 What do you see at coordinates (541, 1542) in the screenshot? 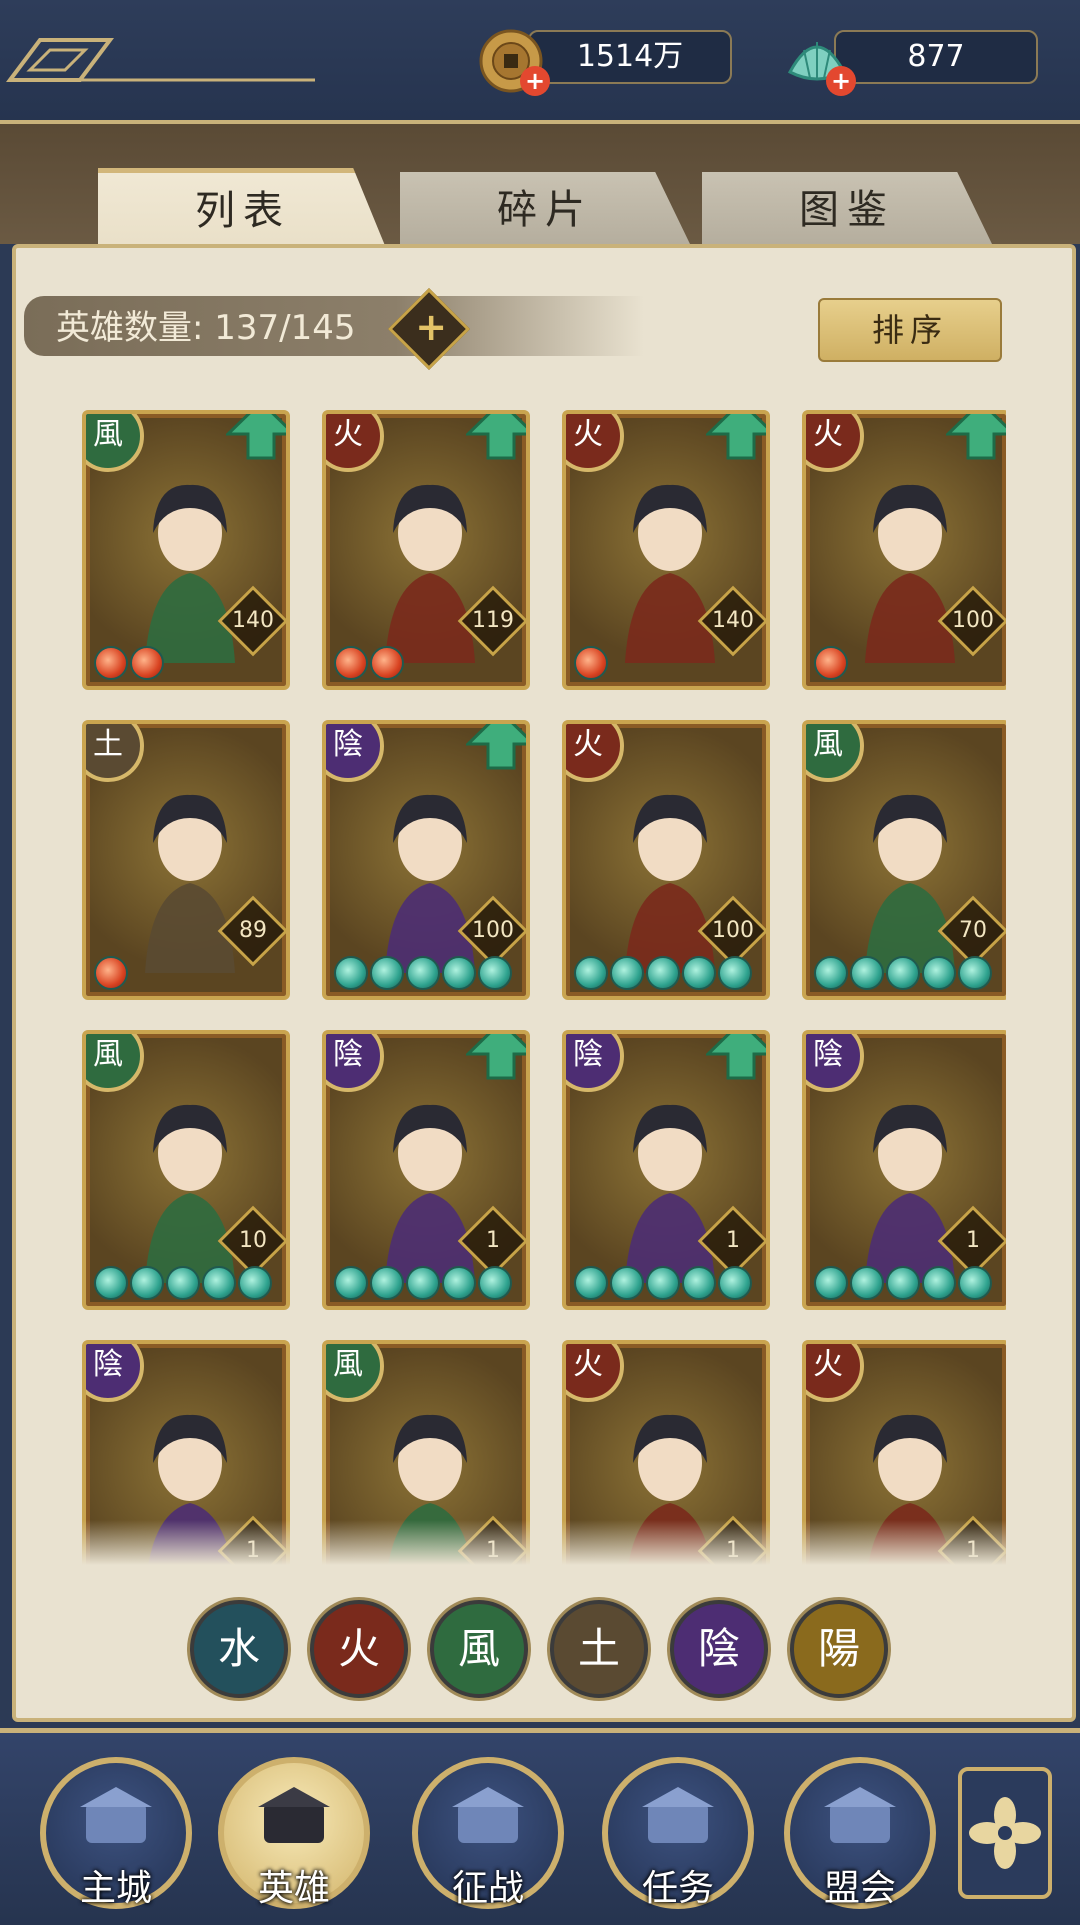
I see `scroll-fade` at bounding box center [541, 1542].